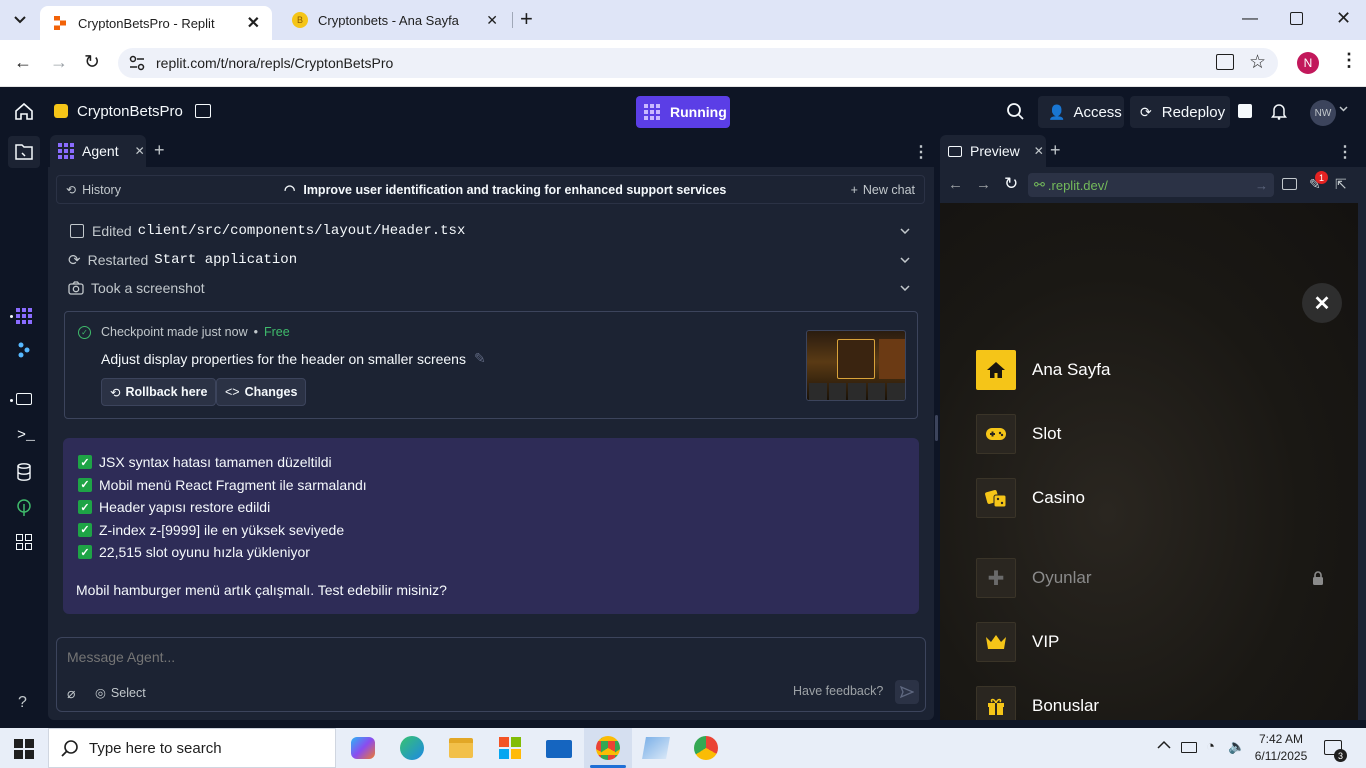 This screenshot has width=1366, height=768. Describe the element at coordinates (24, 350) in the screenshot. I see `deployments-icon` at that location.